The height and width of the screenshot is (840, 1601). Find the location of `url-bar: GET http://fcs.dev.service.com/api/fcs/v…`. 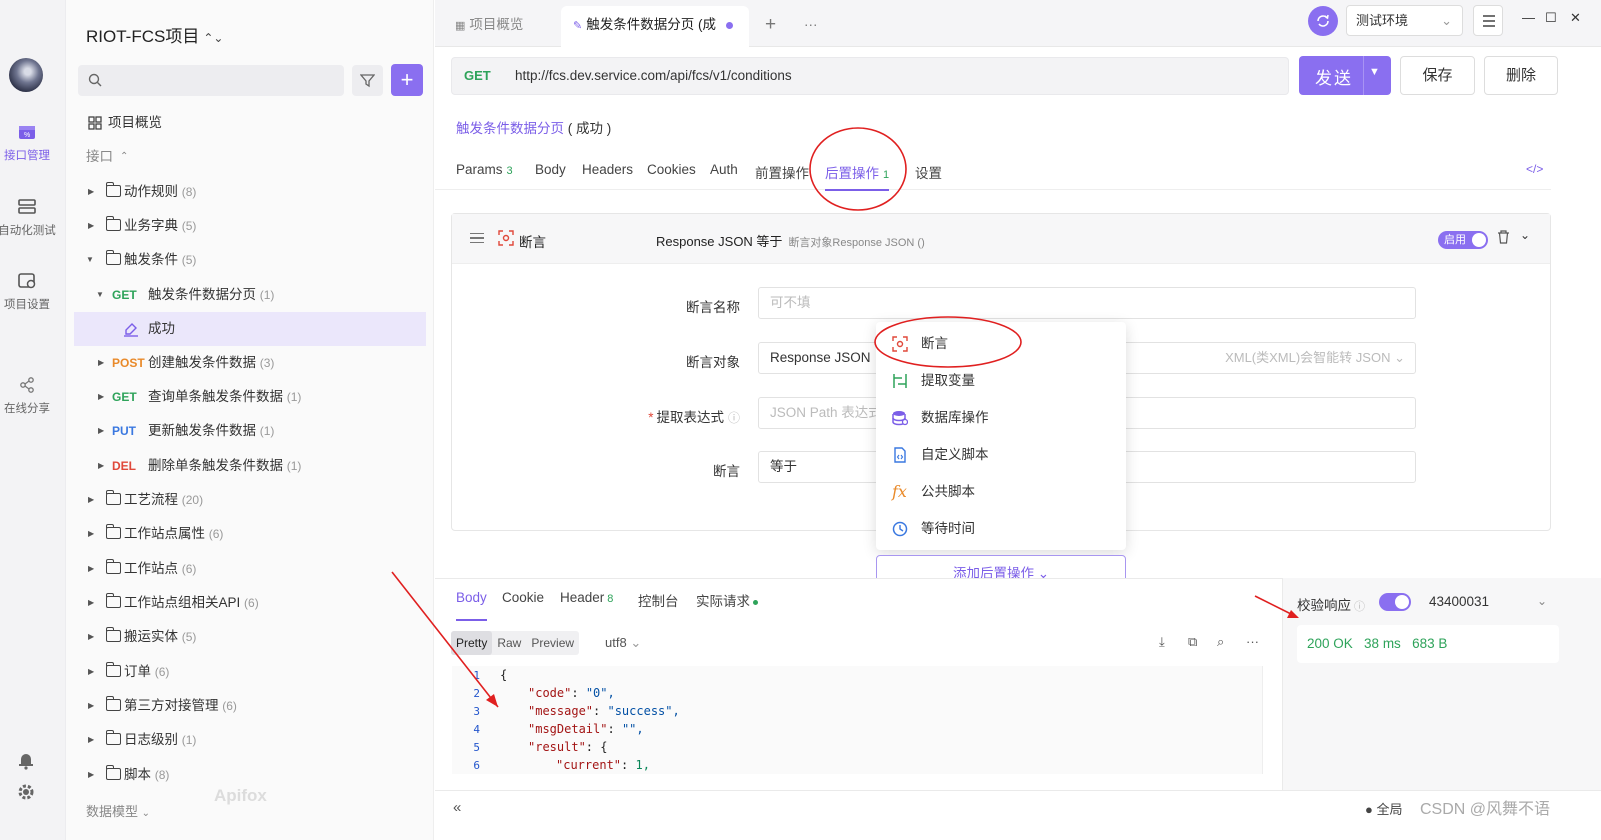

url-bar: GET http://fcs.dev.service.com/api/fcs/v… is located at coordinates (870, 76).